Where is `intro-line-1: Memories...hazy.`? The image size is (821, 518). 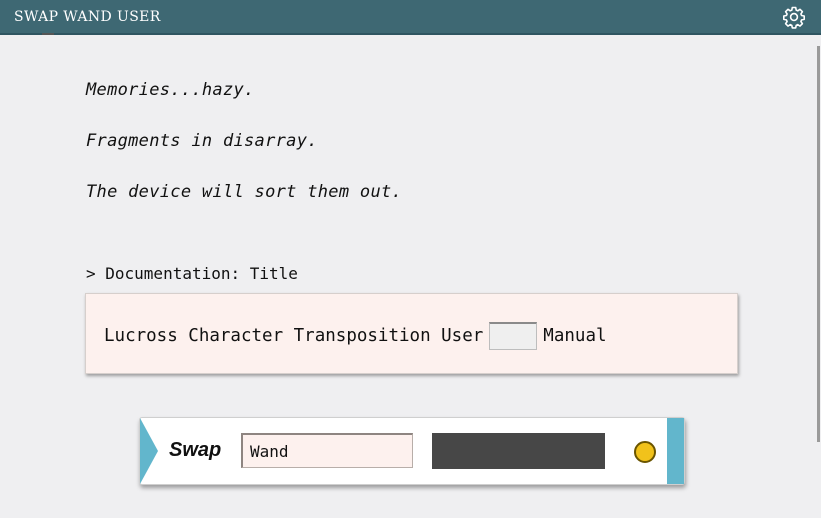 intro-line-1: Memories...hazy. is located at coordinates (170, 90).